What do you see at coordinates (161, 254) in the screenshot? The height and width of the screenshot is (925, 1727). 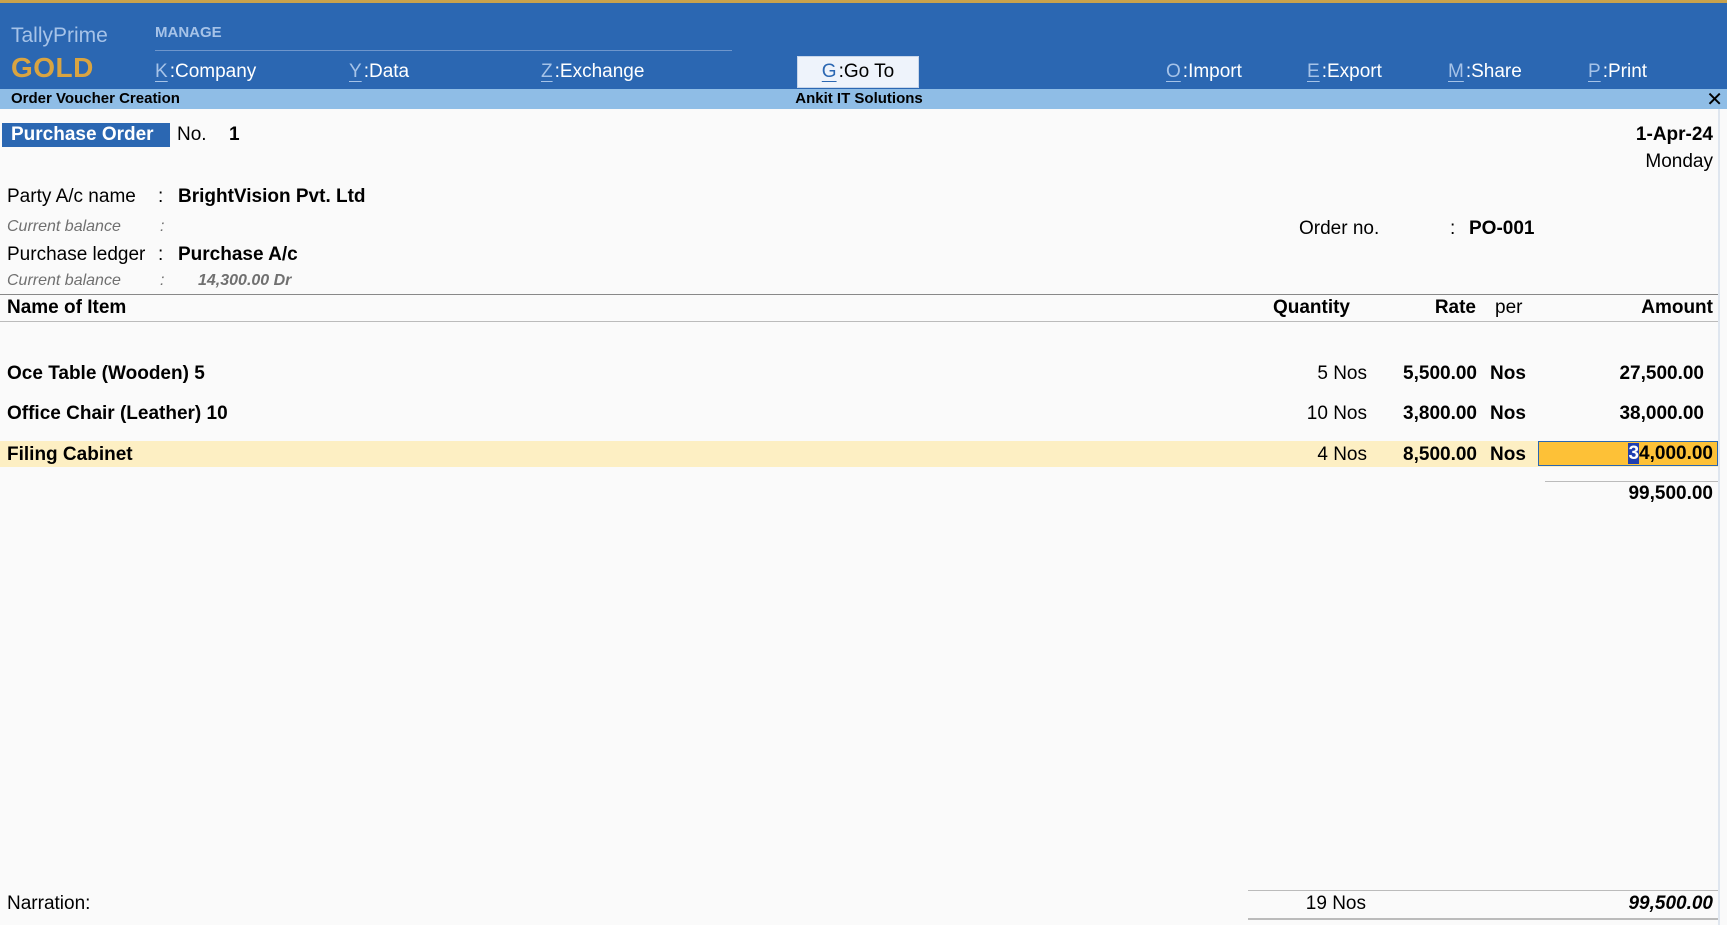 I see `purchase-ledger-colon: :` at bounding box center [161, 254].